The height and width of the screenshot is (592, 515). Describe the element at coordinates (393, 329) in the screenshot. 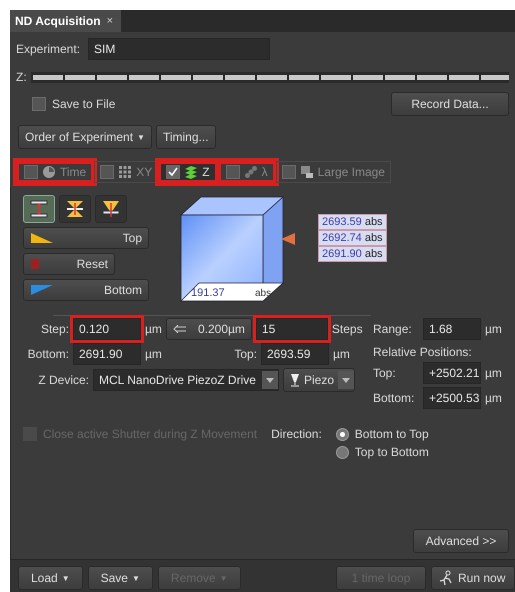

I see `range-label: Range:` at that location.